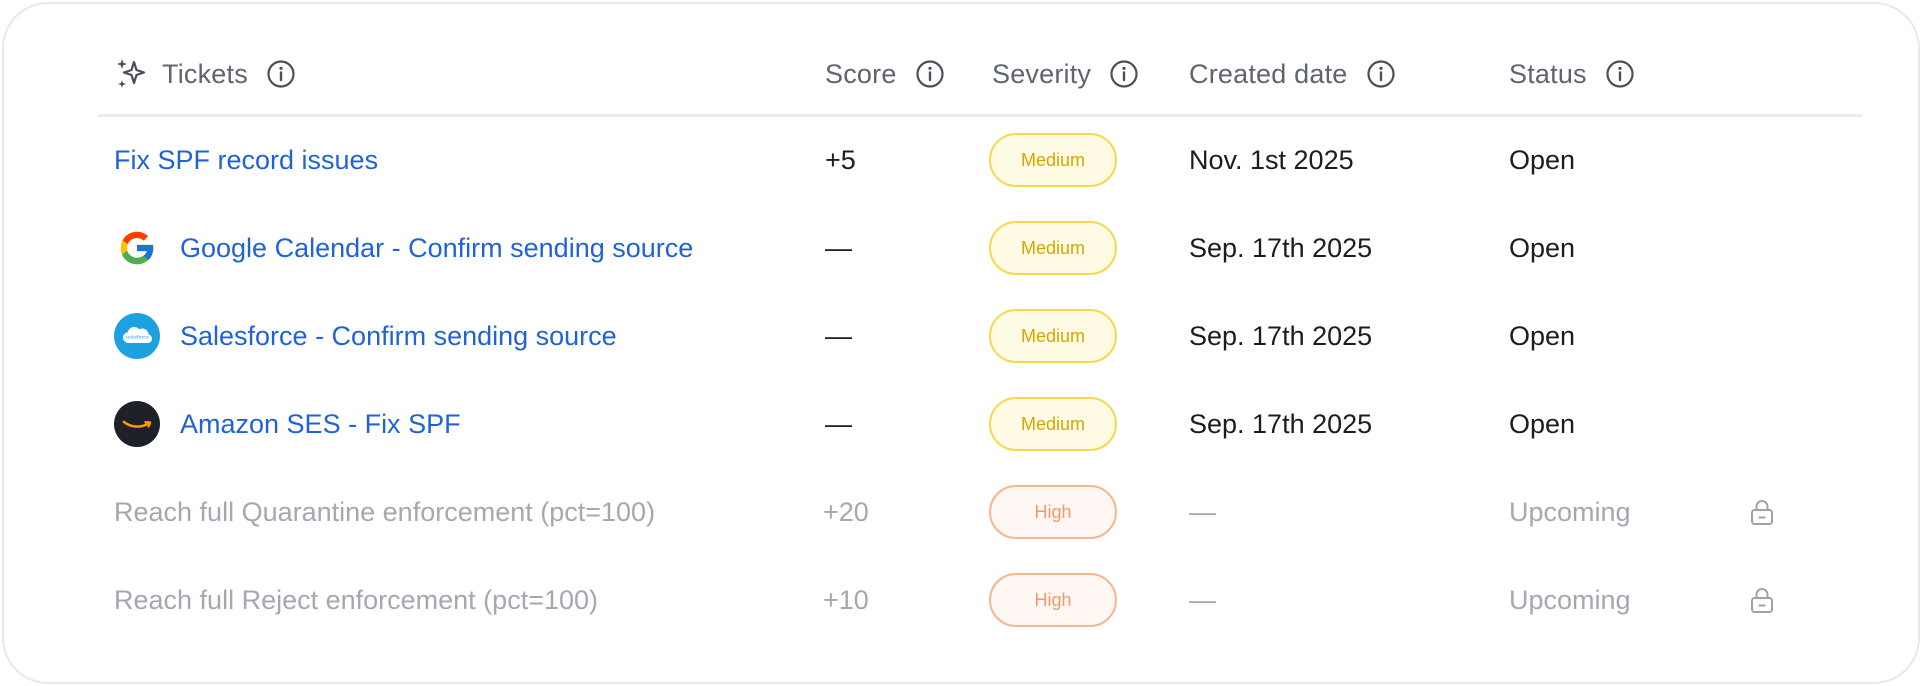  Describe the element at coordinates (436, 248) in the screenshot. I see `ticket-link: Google Calendar - Confirm sending source` at that location.